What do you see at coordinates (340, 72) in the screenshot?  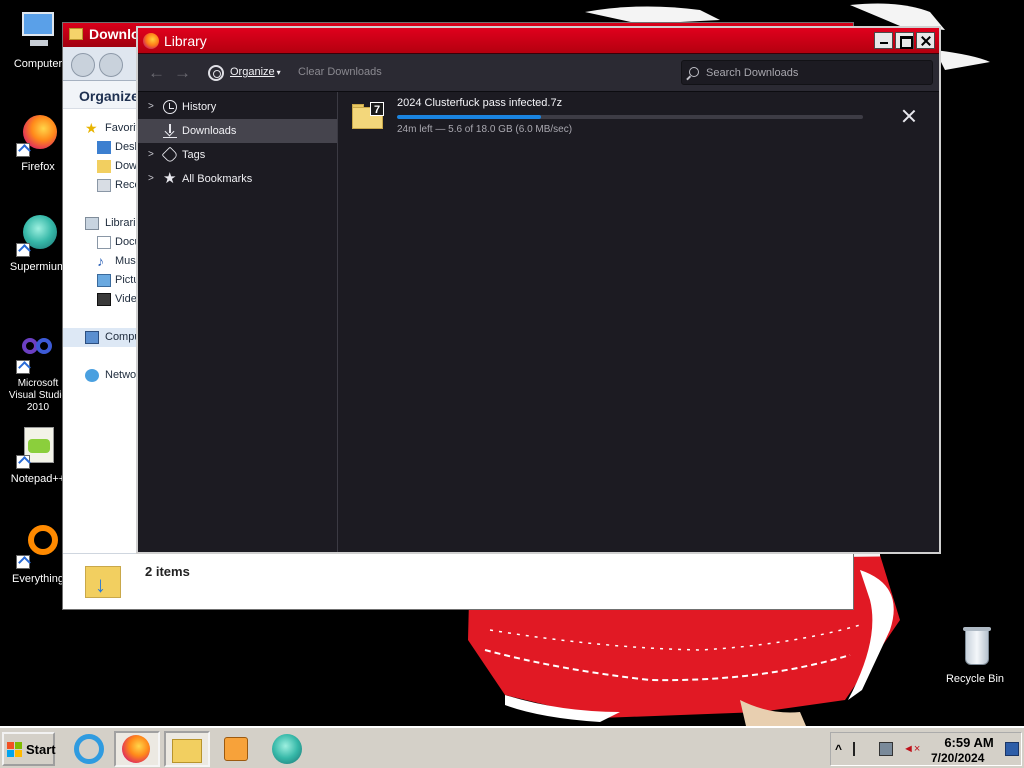 I see `clear-downloads-button: Clear Downloads` at bounding box center [340, 72].